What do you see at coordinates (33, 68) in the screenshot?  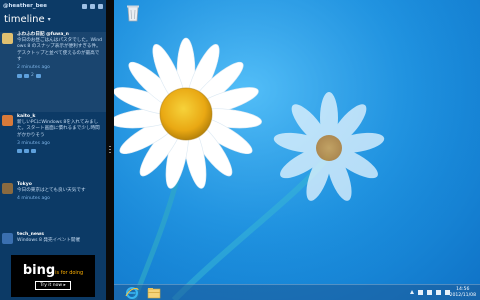 I see `tweet-time: 2 minutes ago` at bounding box center [33, 68].